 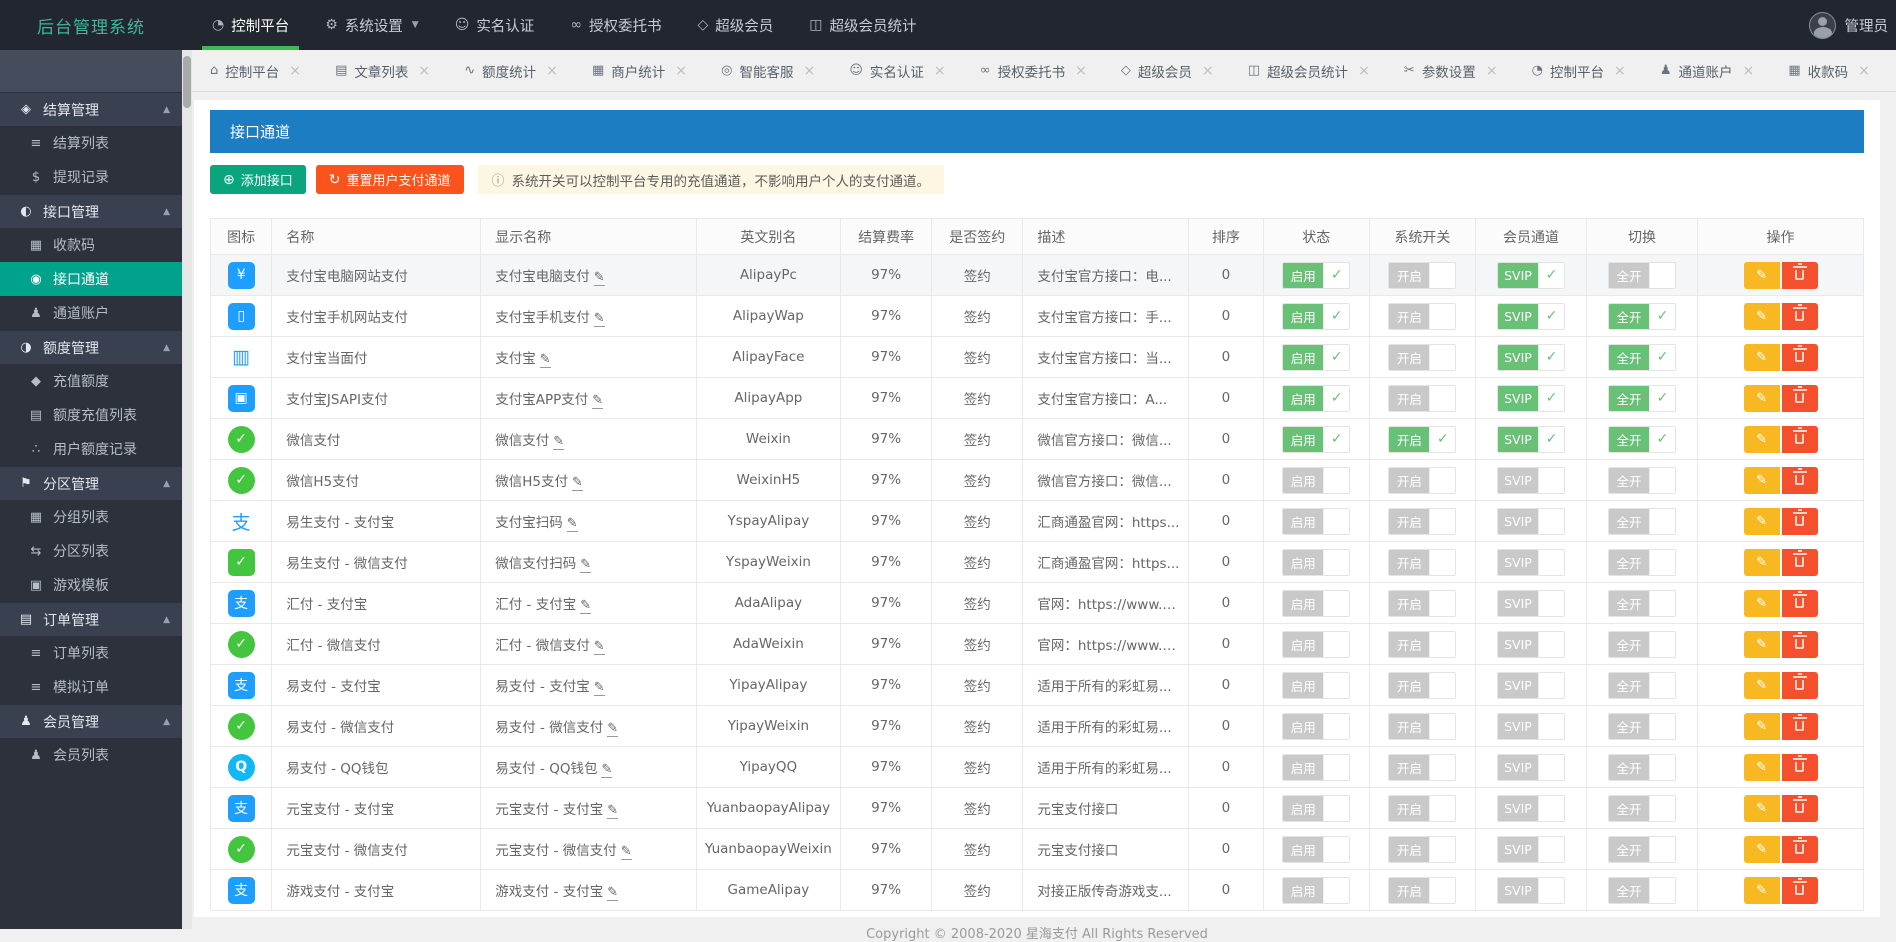 What do you see at coordinates (258, 179) in the screenshot?
I see `add-interface-button: ⊕添加接口` at bounding box center [258, 179].